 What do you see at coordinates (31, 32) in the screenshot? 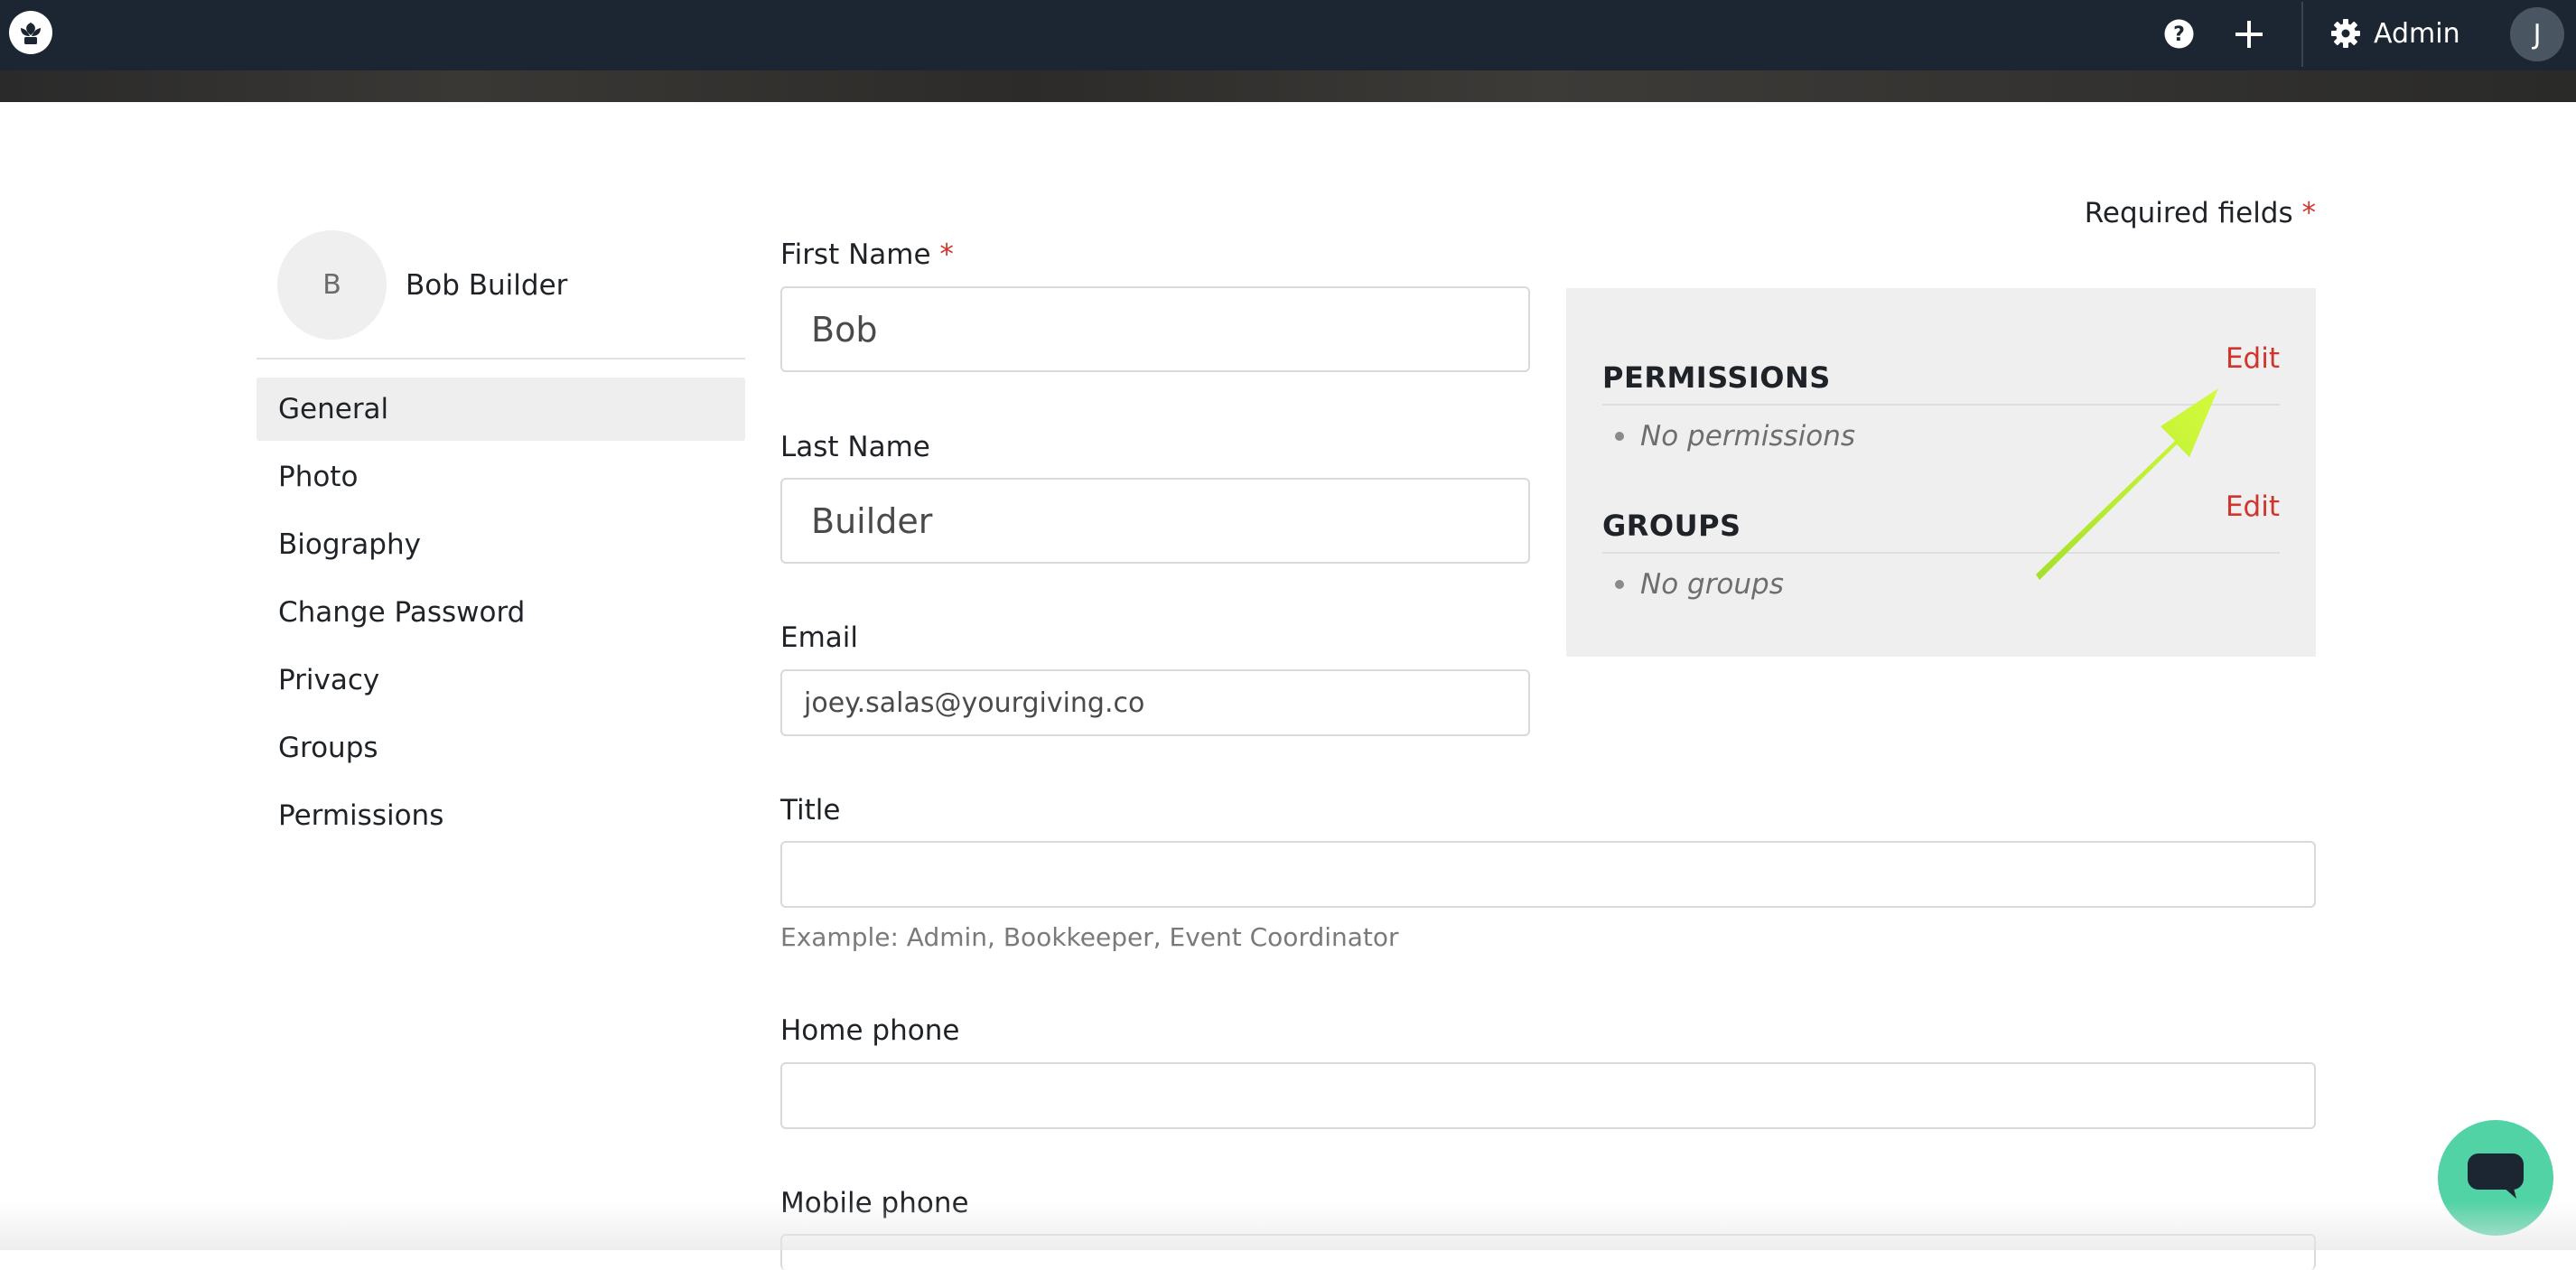
I see `leaf-logo-icon` at bounding box center [31, 32].